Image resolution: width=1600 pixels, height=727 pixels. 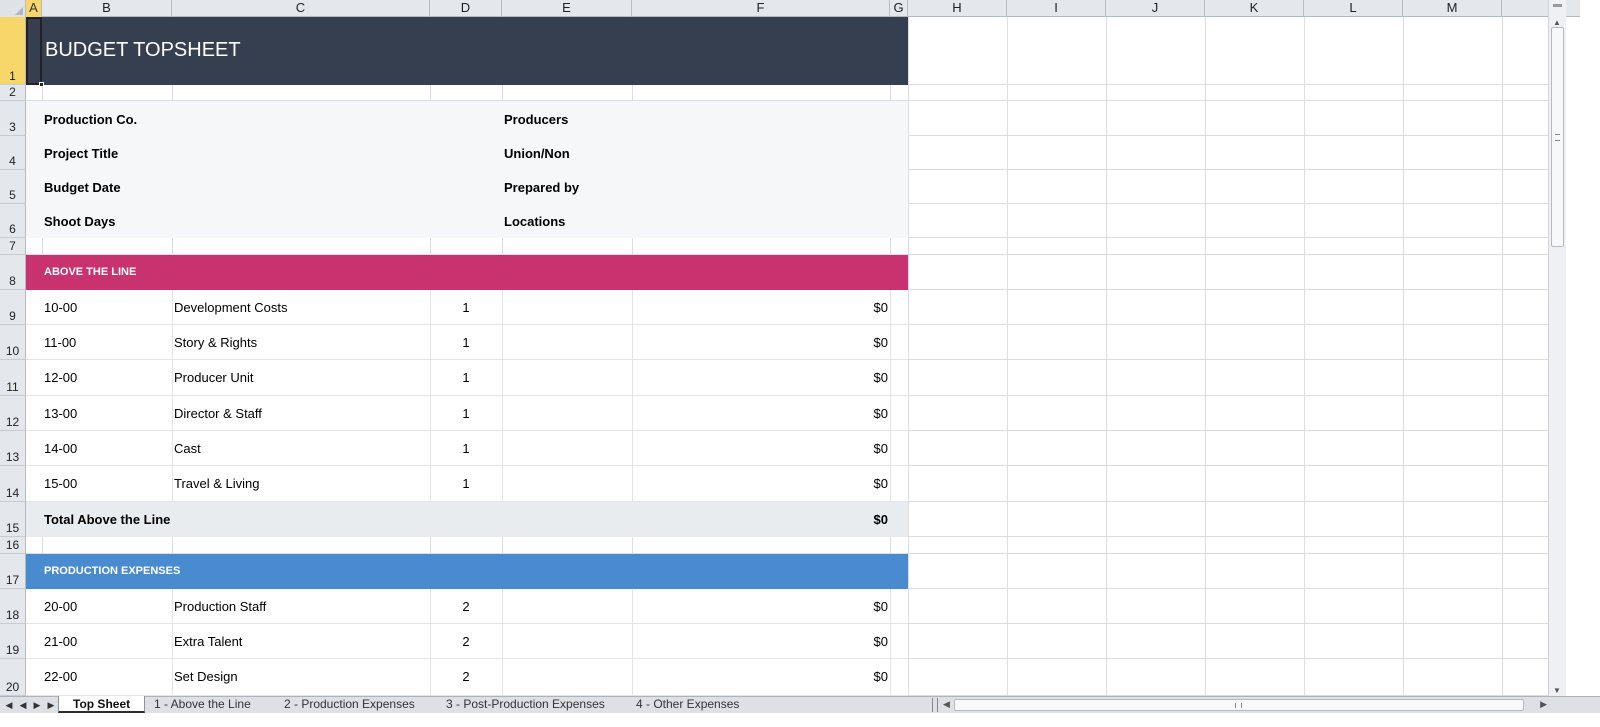 What do you see at coordinates (61, 676) in the screenshot?
I see `account-number: 22-00` at bounding box center [61, 676].